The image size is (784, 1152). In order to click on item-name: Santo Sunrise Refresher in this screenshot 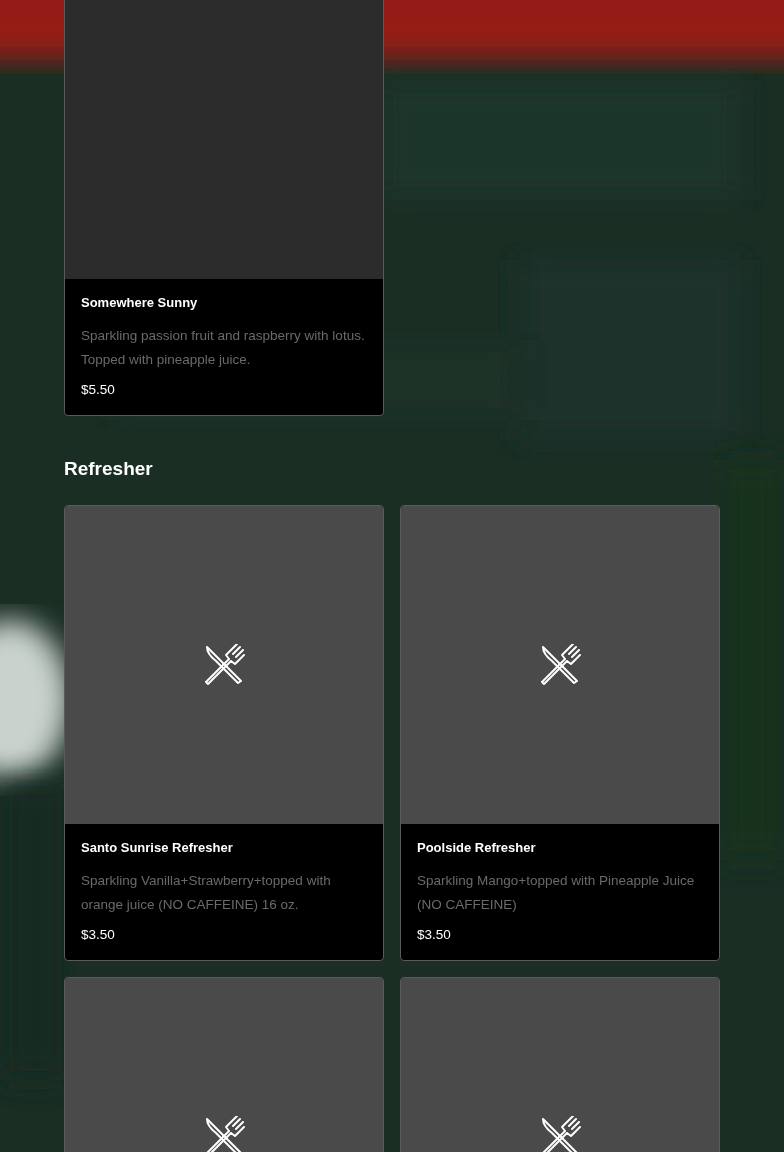, I will do `click(157, 848)`.